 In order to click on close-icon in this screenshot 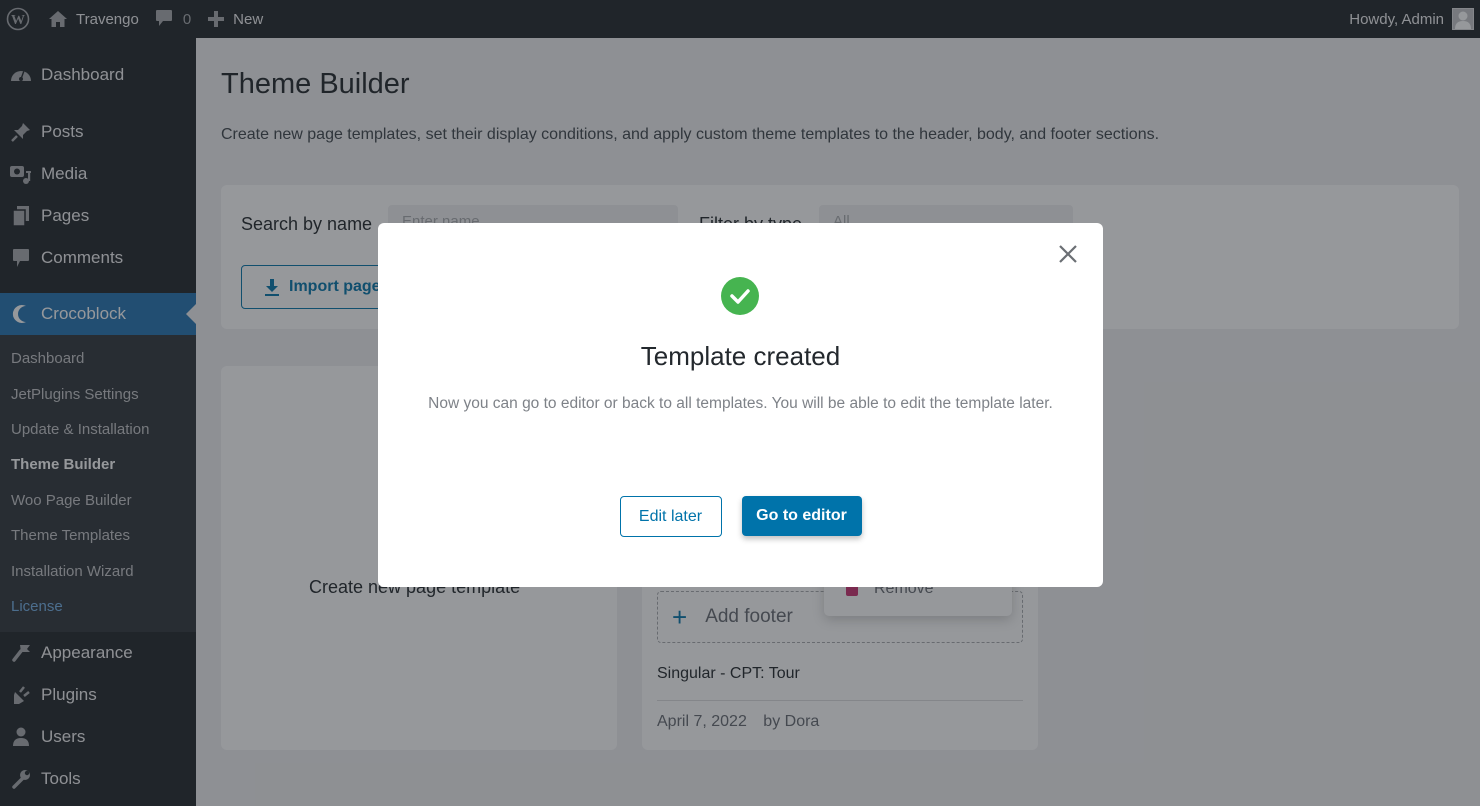, I will do `click(1068, 256)`.